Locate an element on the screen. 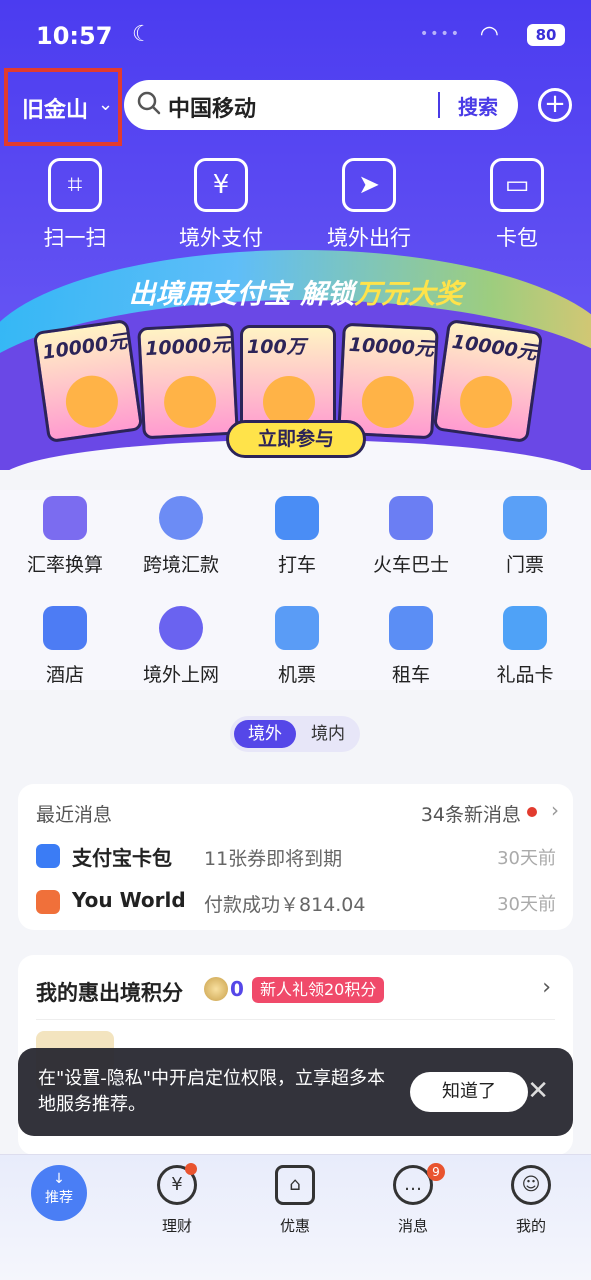 This screenshot has width=591, height=1280. messages-count: 34条新消息 is located at coordinates (470, 815).